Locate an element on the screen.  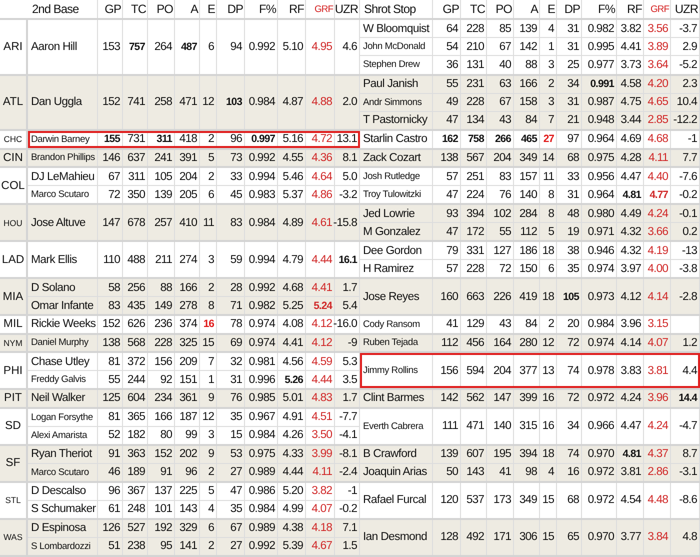
stat-value: 492 is located at coordinates (475, 537).